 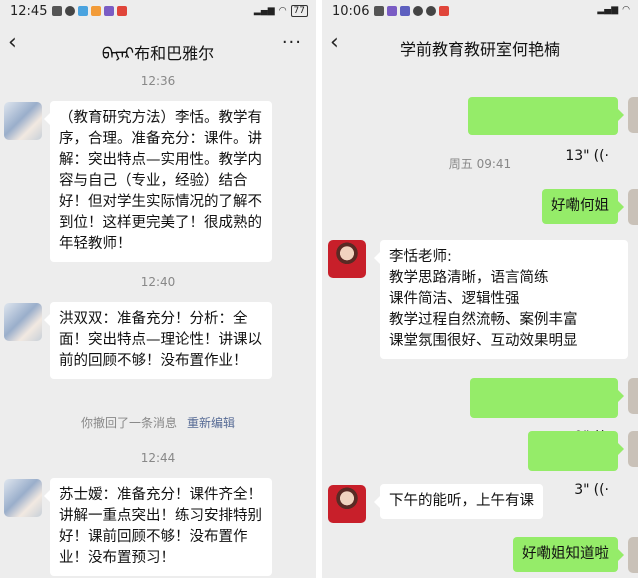 What do you see at coordinates (546, 130) in the screenshot?
I see `voice-message: 13" ((·` at bounding box center [546, 130].